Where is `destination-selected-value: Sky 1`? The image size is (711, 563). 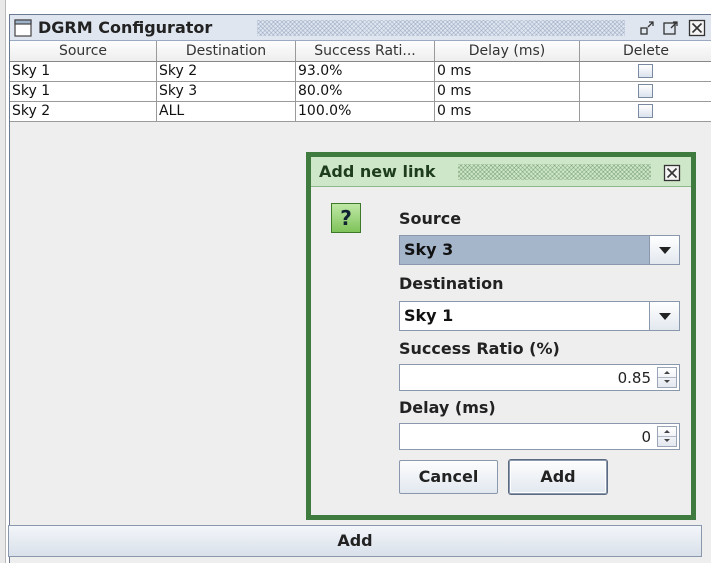 destination-selected-value: Sky 1 is located at coordinates (429, 315).